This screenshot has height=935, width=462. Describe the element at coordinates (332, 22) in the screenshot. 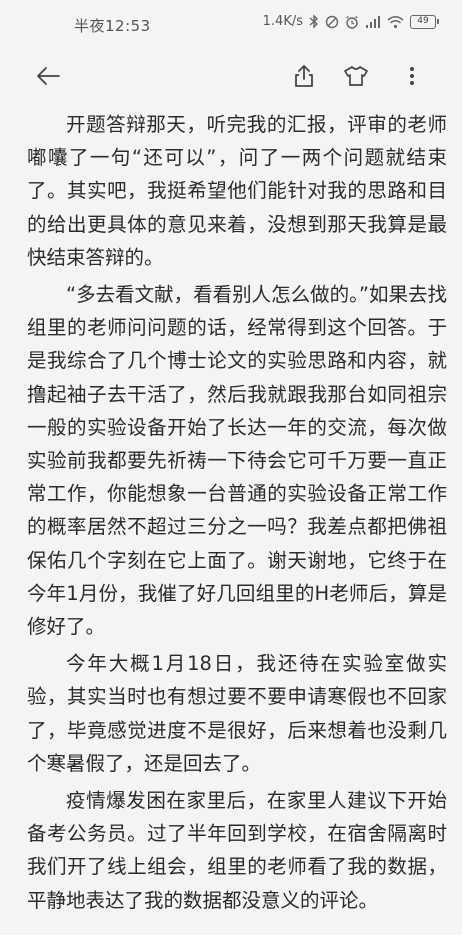

I see `mute-icon` at that location.